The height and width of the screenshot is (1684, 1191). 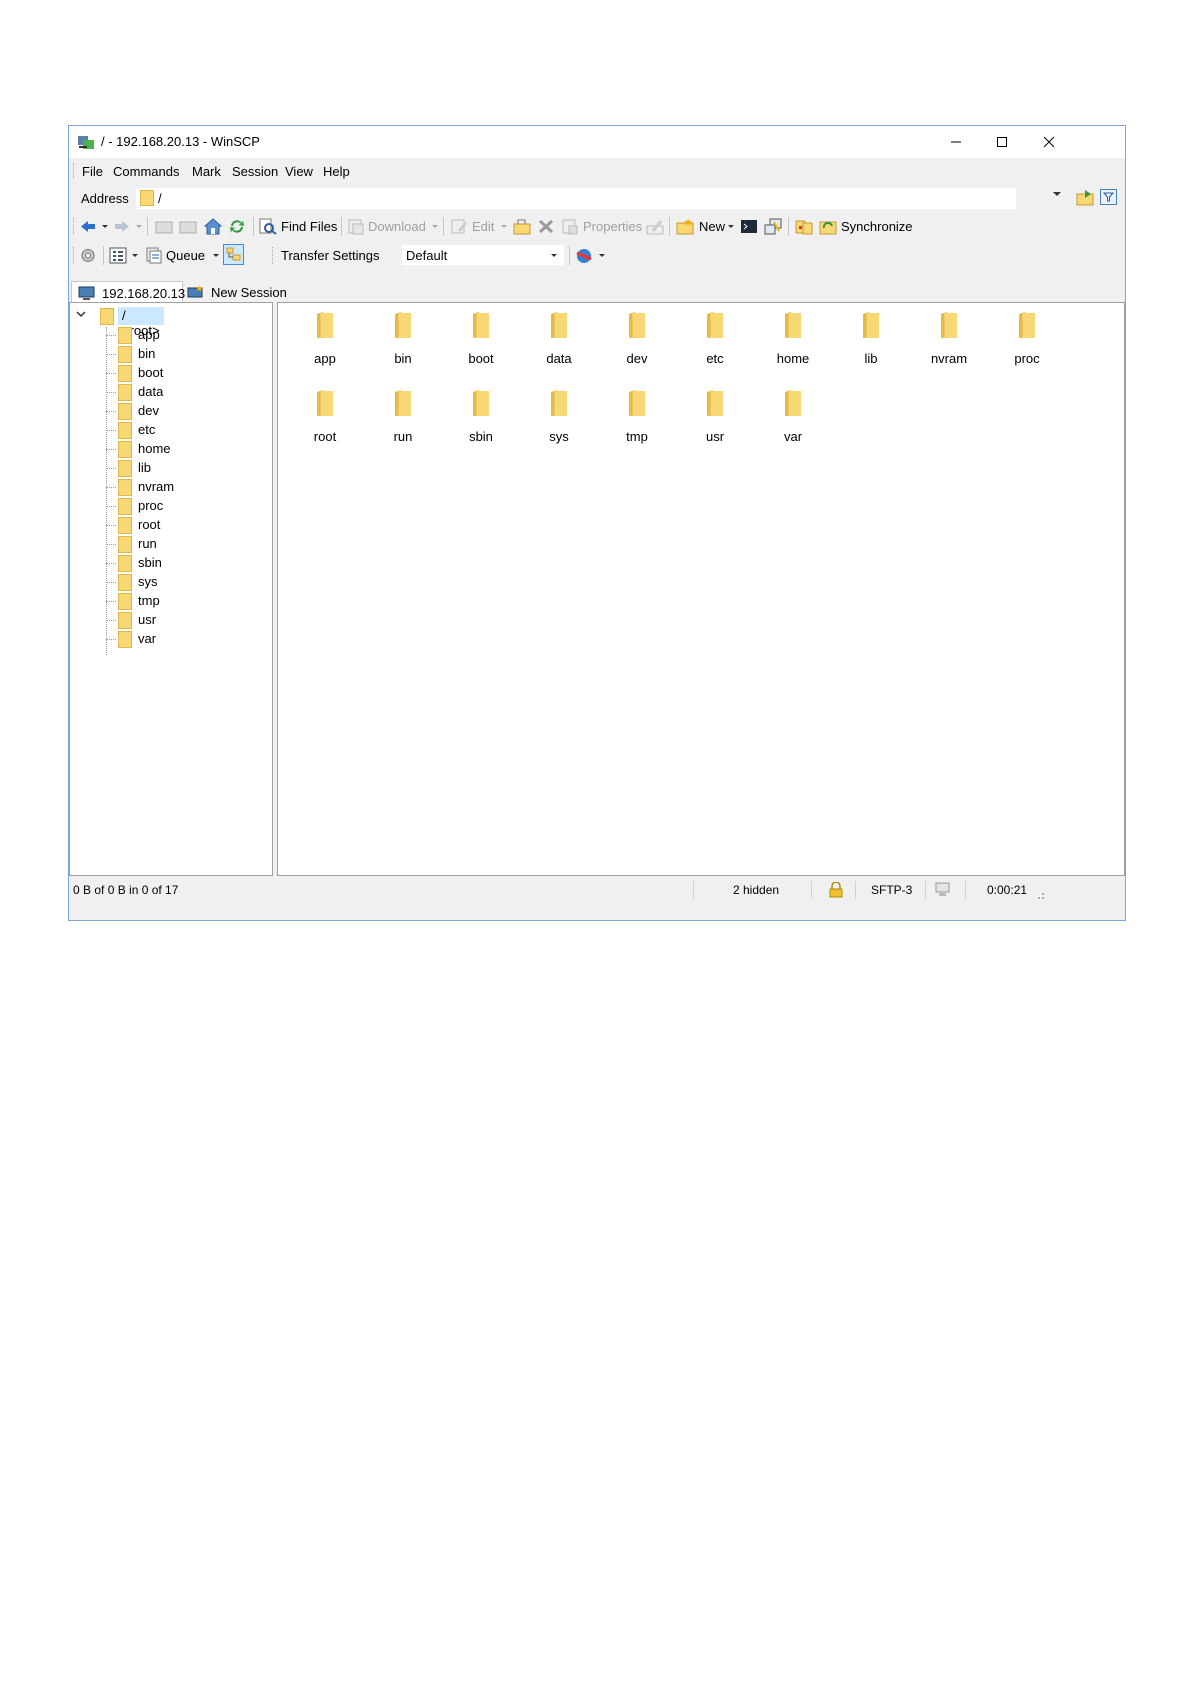 What do you see at coordinates (88, 255) in the screenshot?
I see `preferences-gear-icon` at bounding box center [88, 255].